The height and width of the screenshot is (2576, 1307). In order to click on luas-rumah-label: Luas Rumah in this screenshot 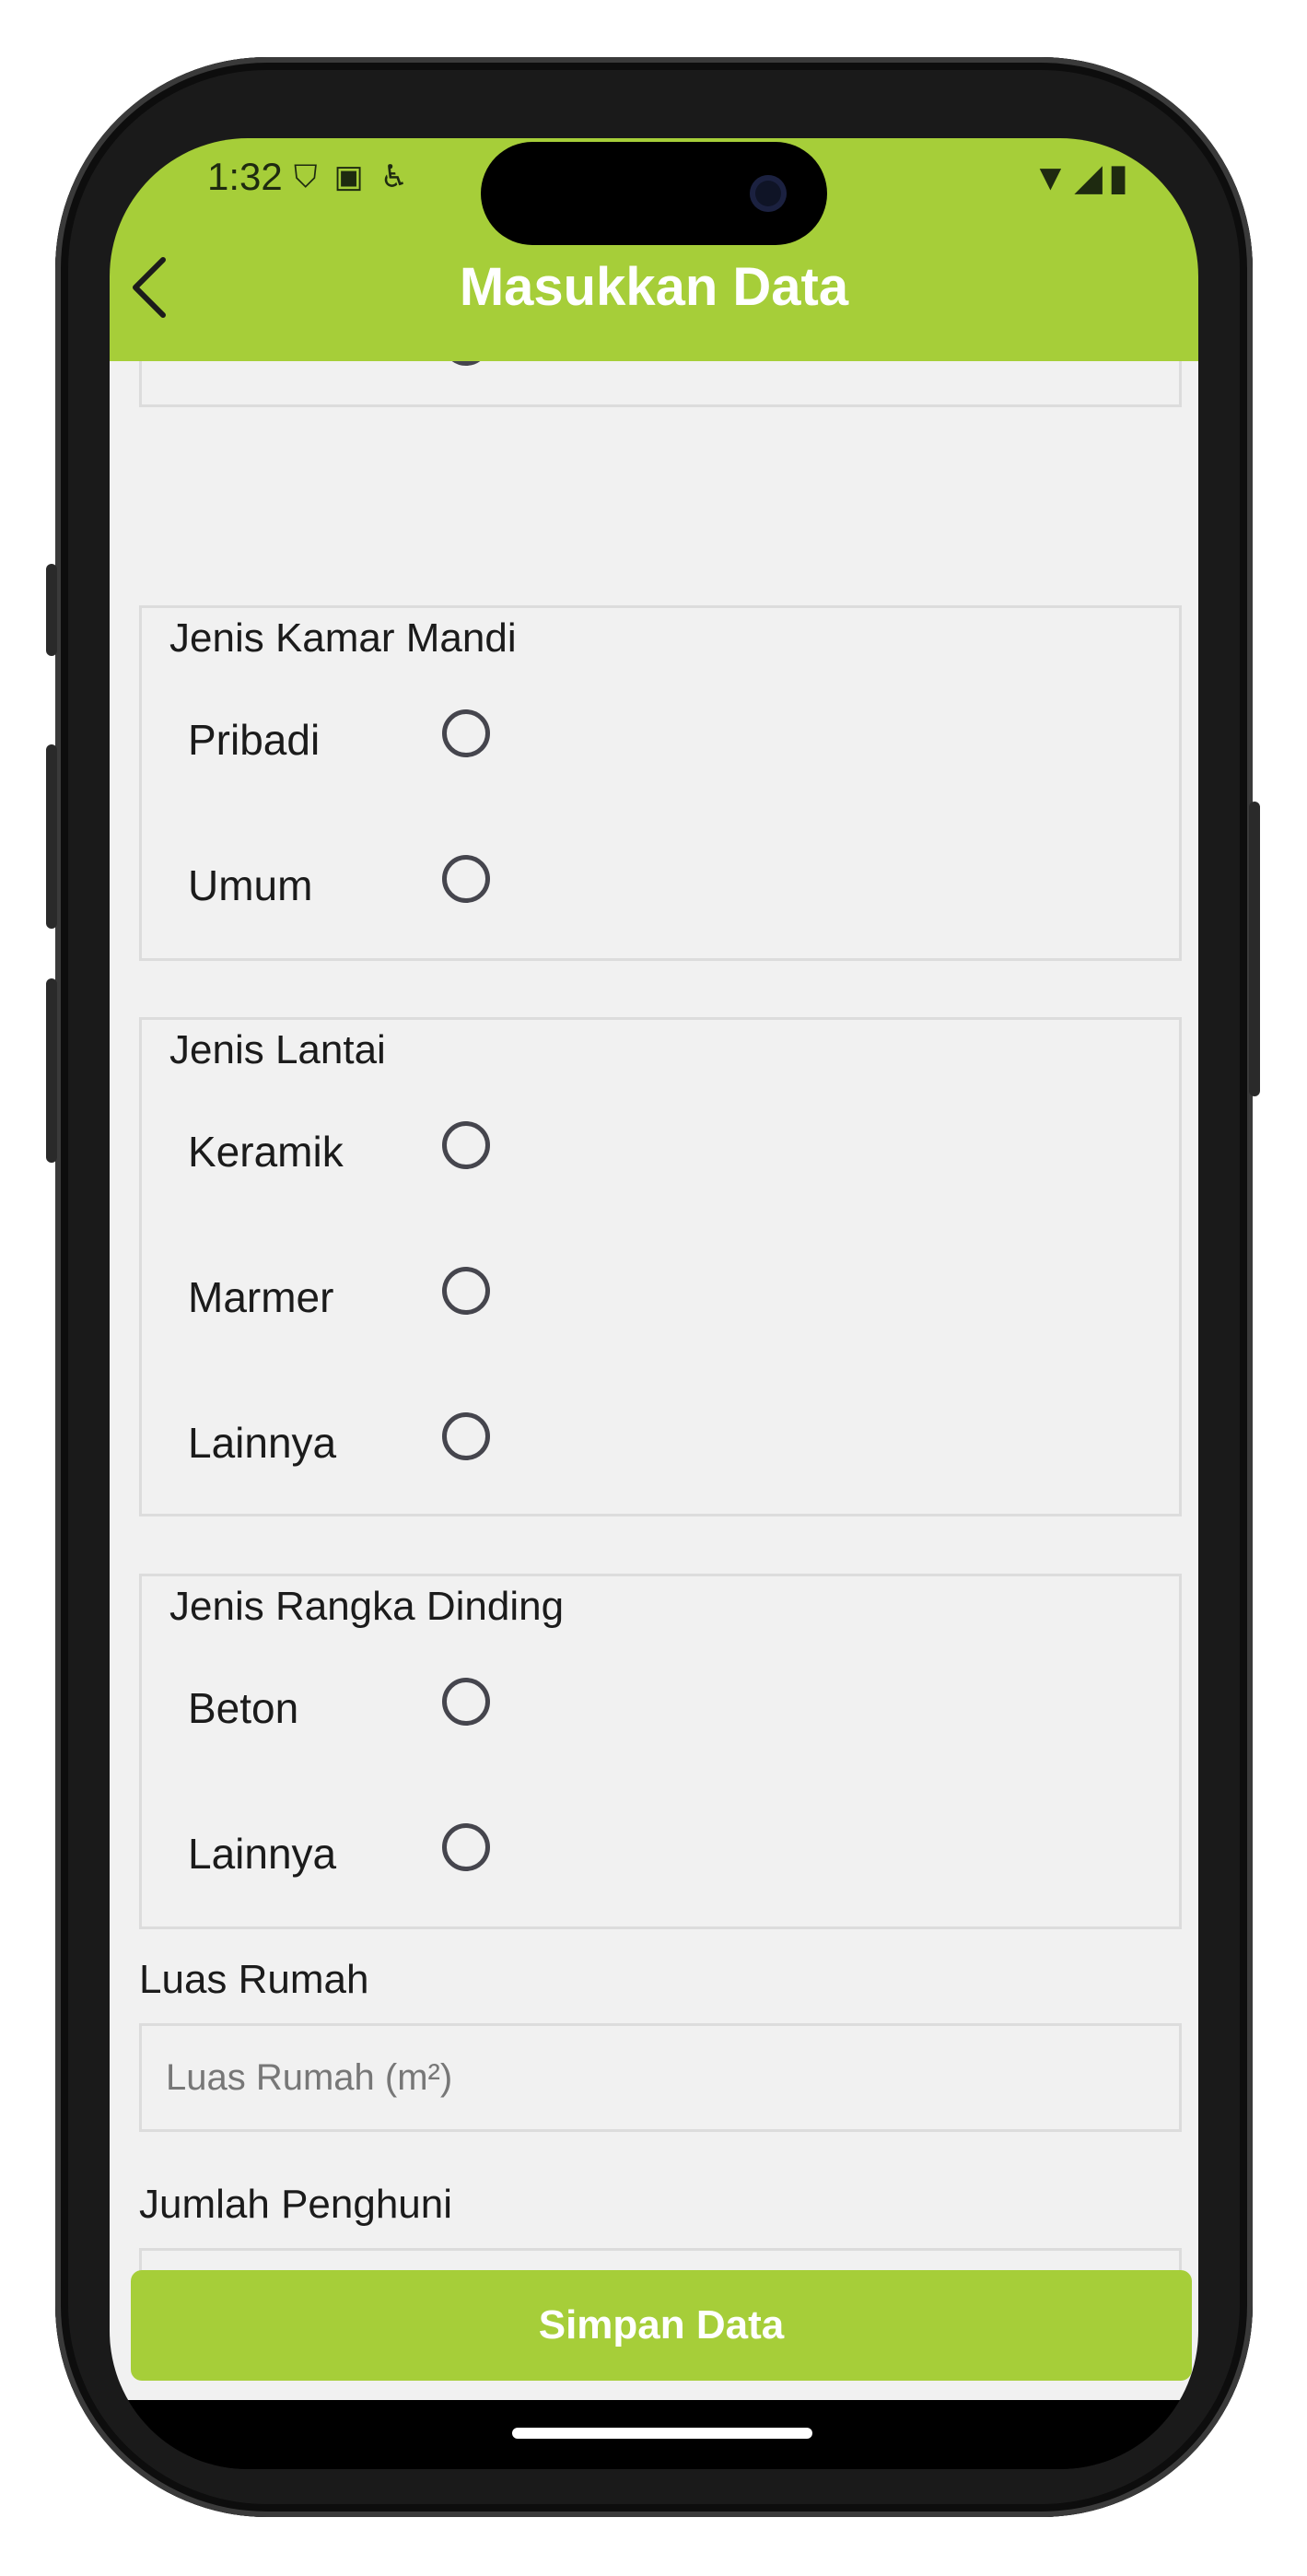, I will do `click(254, 1979)`.